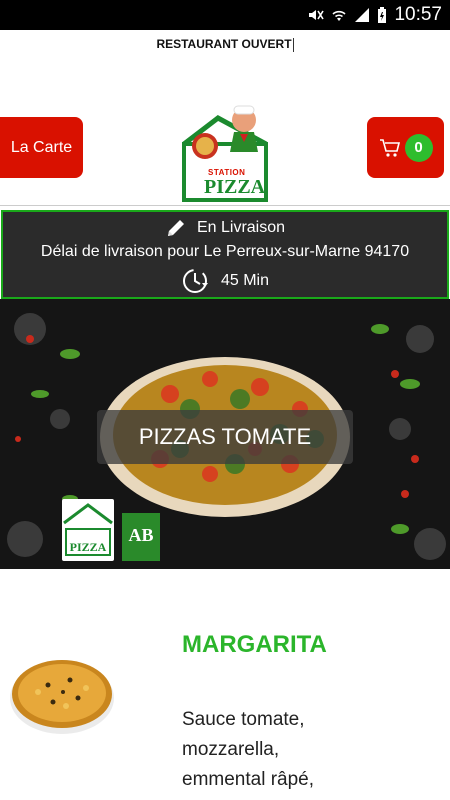 Image resolution: width=450 pixels, height=800 pixels. What do you see at coordinates (195, 281) in the screenshot?
I see `timer-icon` at bounding box center [195, 281].